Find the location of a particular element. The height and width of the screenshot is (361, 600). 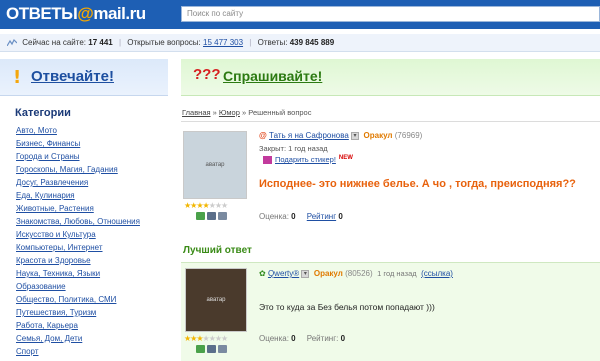

category-item: Образование is located at coordinates (78, 286).